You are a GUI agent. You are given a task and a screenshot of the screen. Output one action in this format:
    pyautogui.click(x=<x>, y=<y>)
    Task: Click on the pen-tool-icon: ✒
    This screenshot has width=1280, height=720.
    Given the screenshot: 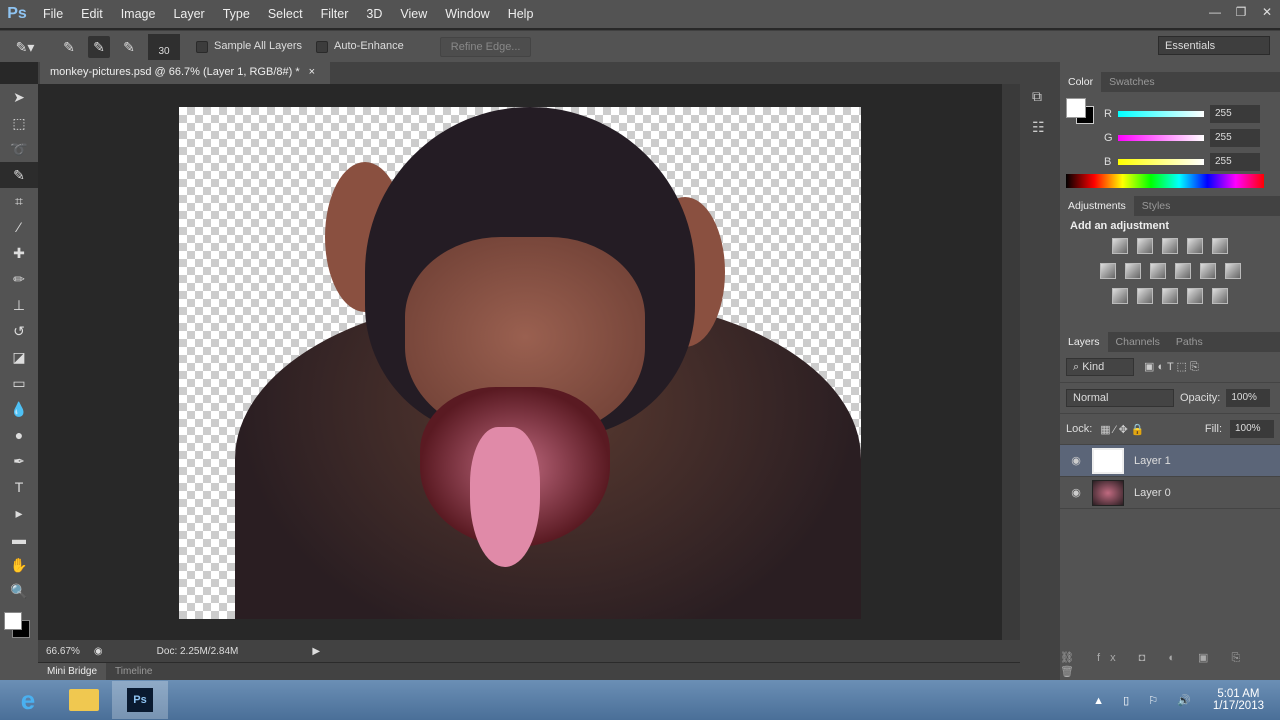 What is the action you would take?
    pyautogui.click(x=19, y=461)
    